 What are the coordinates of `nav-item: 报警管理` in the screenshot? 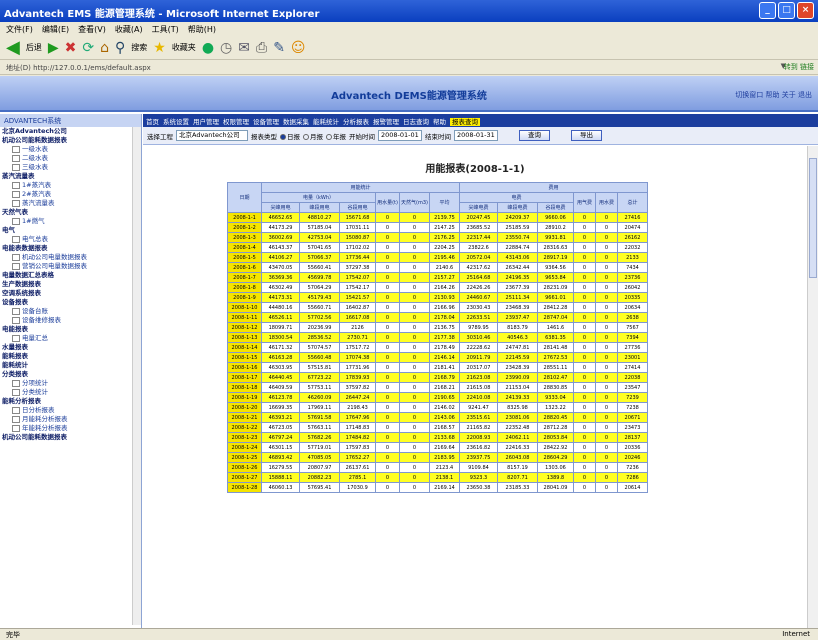 It's located at (386, 122).